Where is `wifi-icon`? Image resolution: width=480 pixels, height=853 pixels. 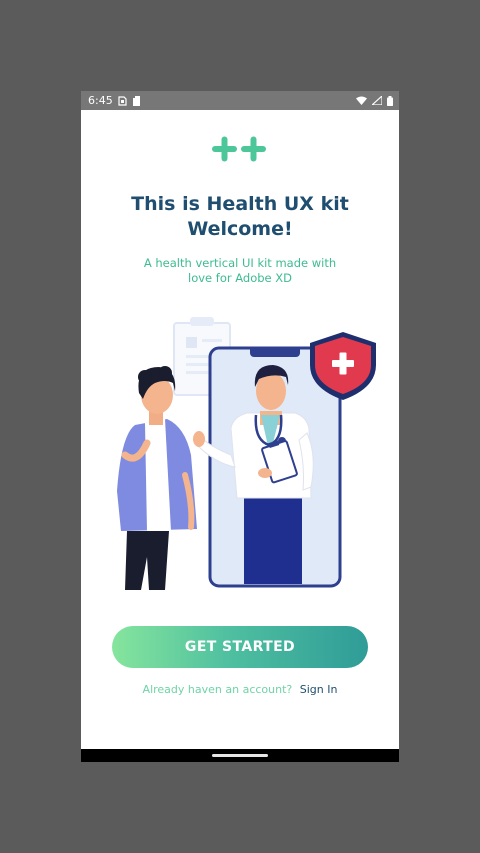
wifi-icon is located at coordinates (361, 100).